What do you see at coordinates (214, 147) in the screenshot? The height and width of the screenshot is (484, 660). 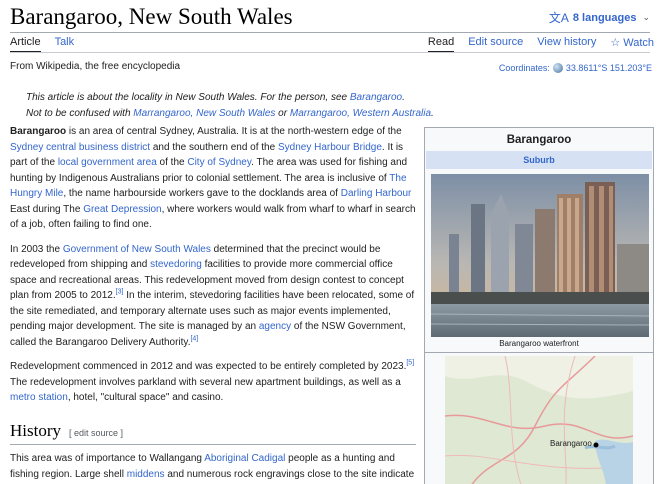 I see `text: and the southern end of the` at bounding box center [214, 147].